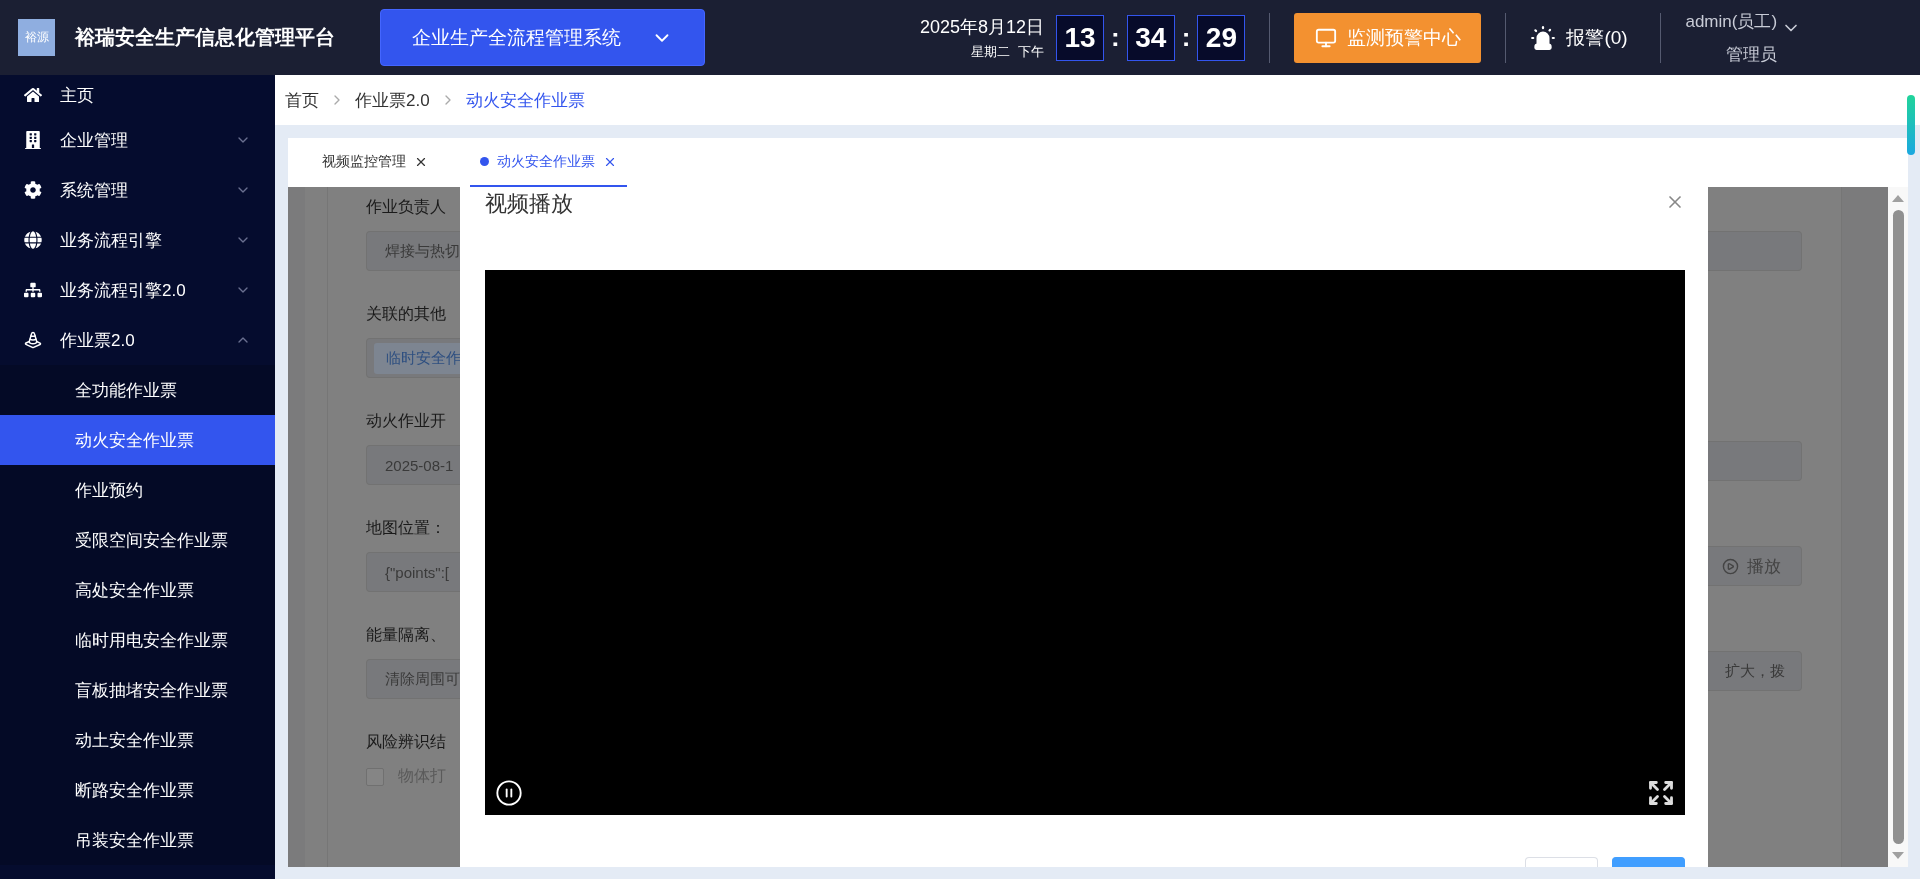 The height and width of the screenshot is (879, 1920). What do you see at coordinates (1150, 37) in the screenshot?
I see `clock-digits: 34` at bounding box center [1150, 37].